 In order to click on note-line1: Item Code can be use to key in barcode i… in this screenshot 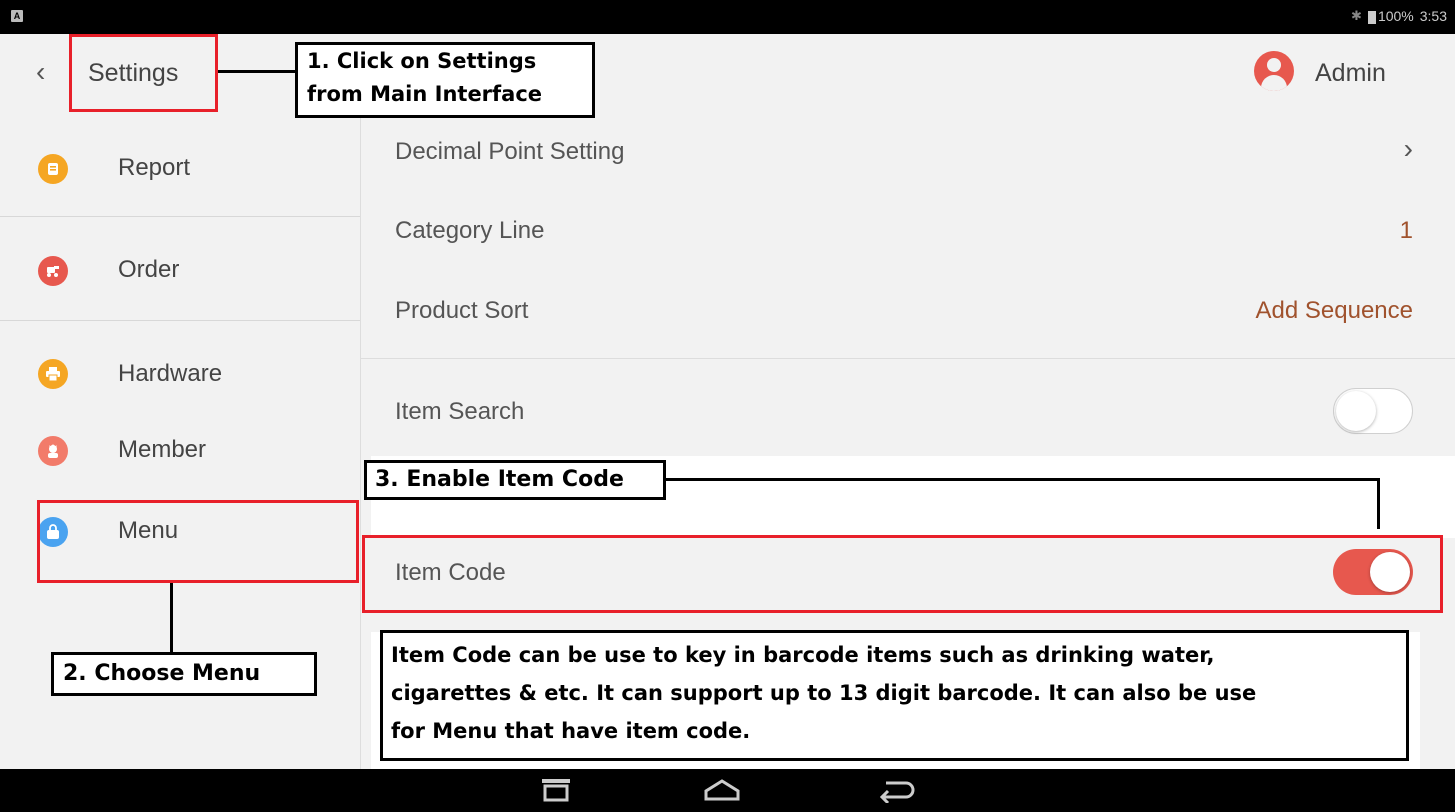, I will do `click(803, 655)`.